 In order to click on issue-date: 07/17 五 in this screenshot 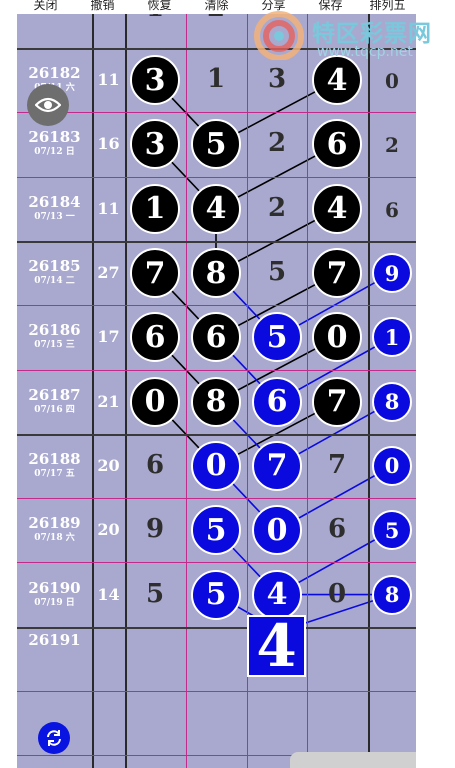, I will do `click(54, 473)`.